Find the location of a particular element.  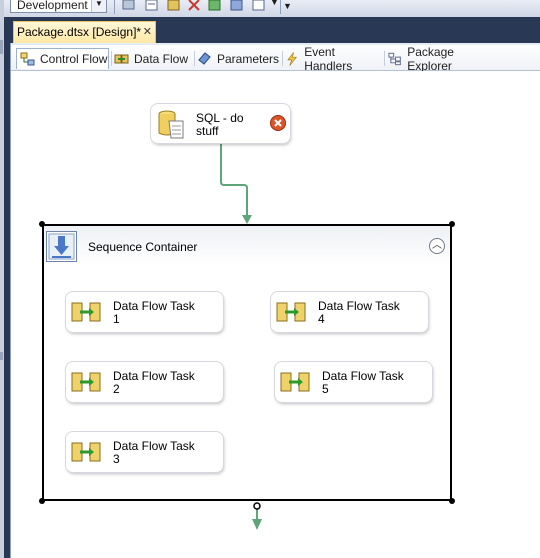

task-name-line2: 4 is located at coordinates (321, 319).